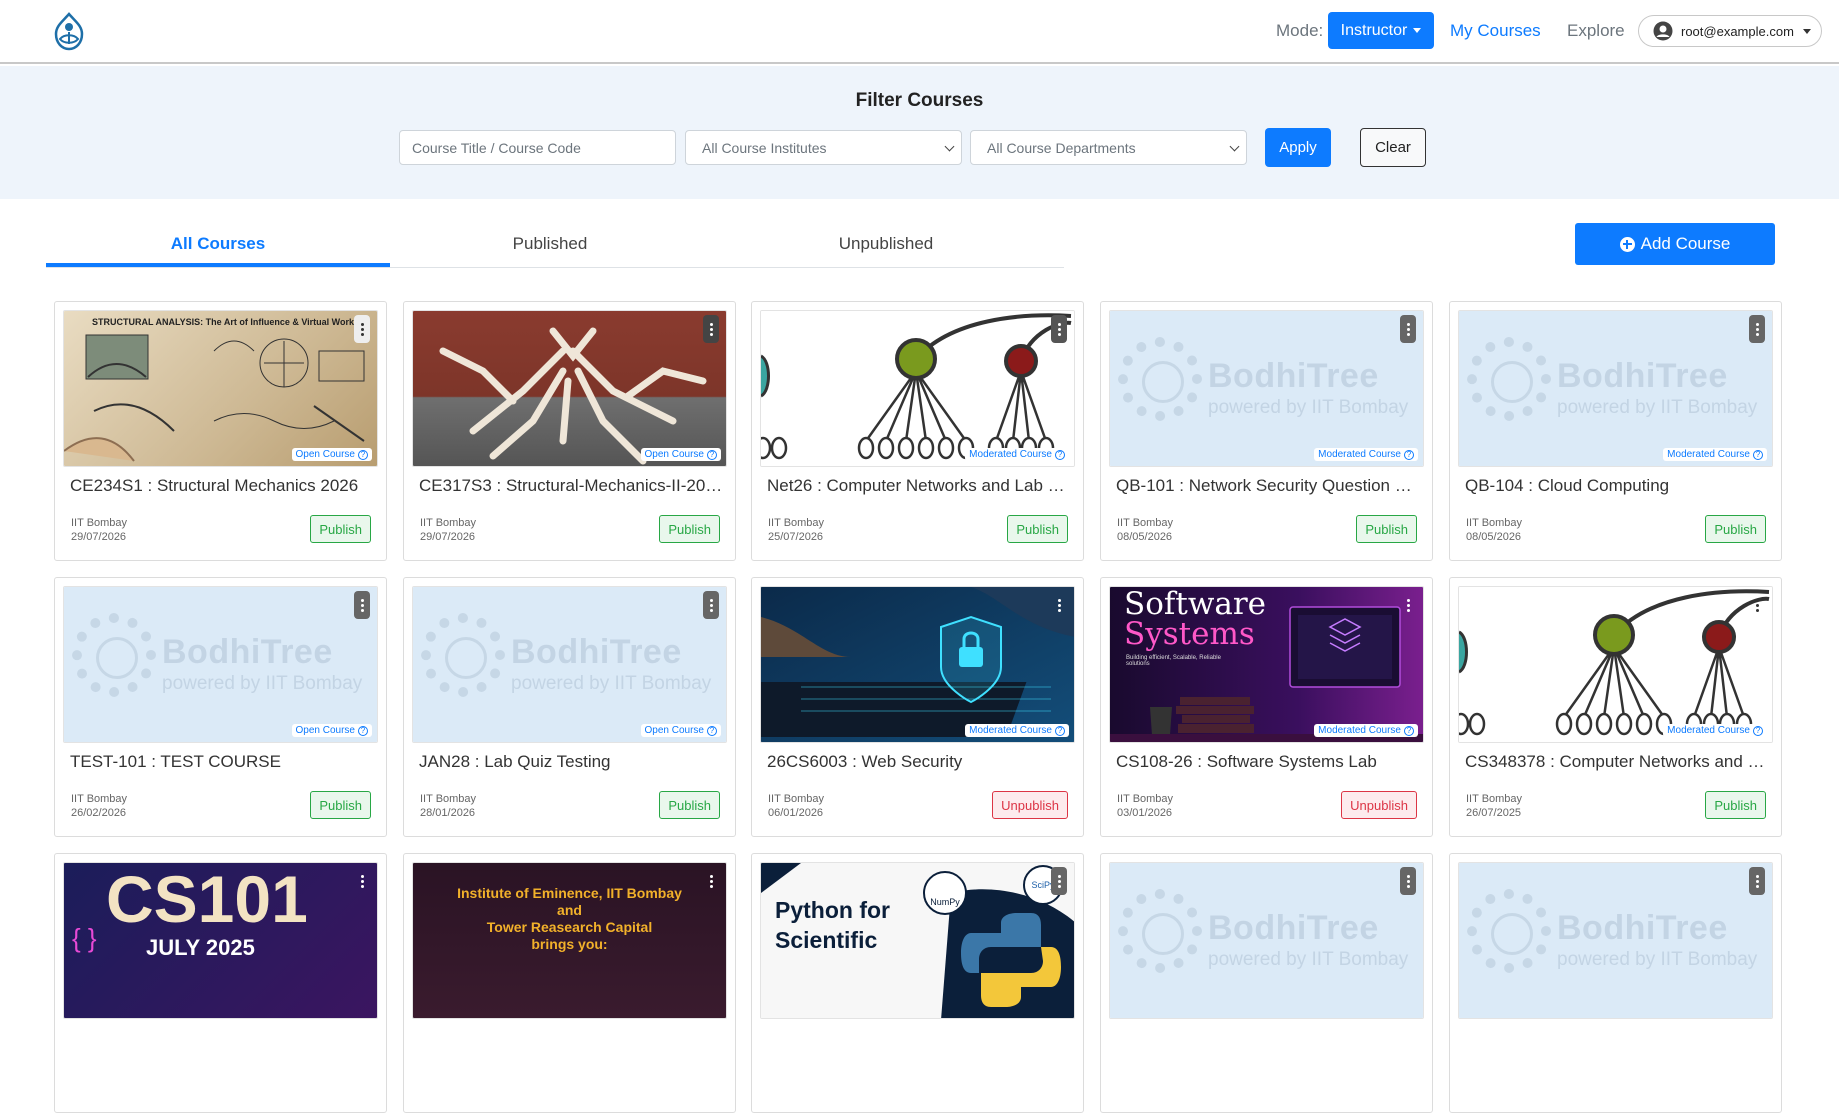 This screenshot has width=1839, height=1113. What do you see at coordinates (1266, 940) in the screenshot?
I see `placeholder-thumbnail: BodhiTree powered by IIT Bombay` at bounding box center [1266, 940].